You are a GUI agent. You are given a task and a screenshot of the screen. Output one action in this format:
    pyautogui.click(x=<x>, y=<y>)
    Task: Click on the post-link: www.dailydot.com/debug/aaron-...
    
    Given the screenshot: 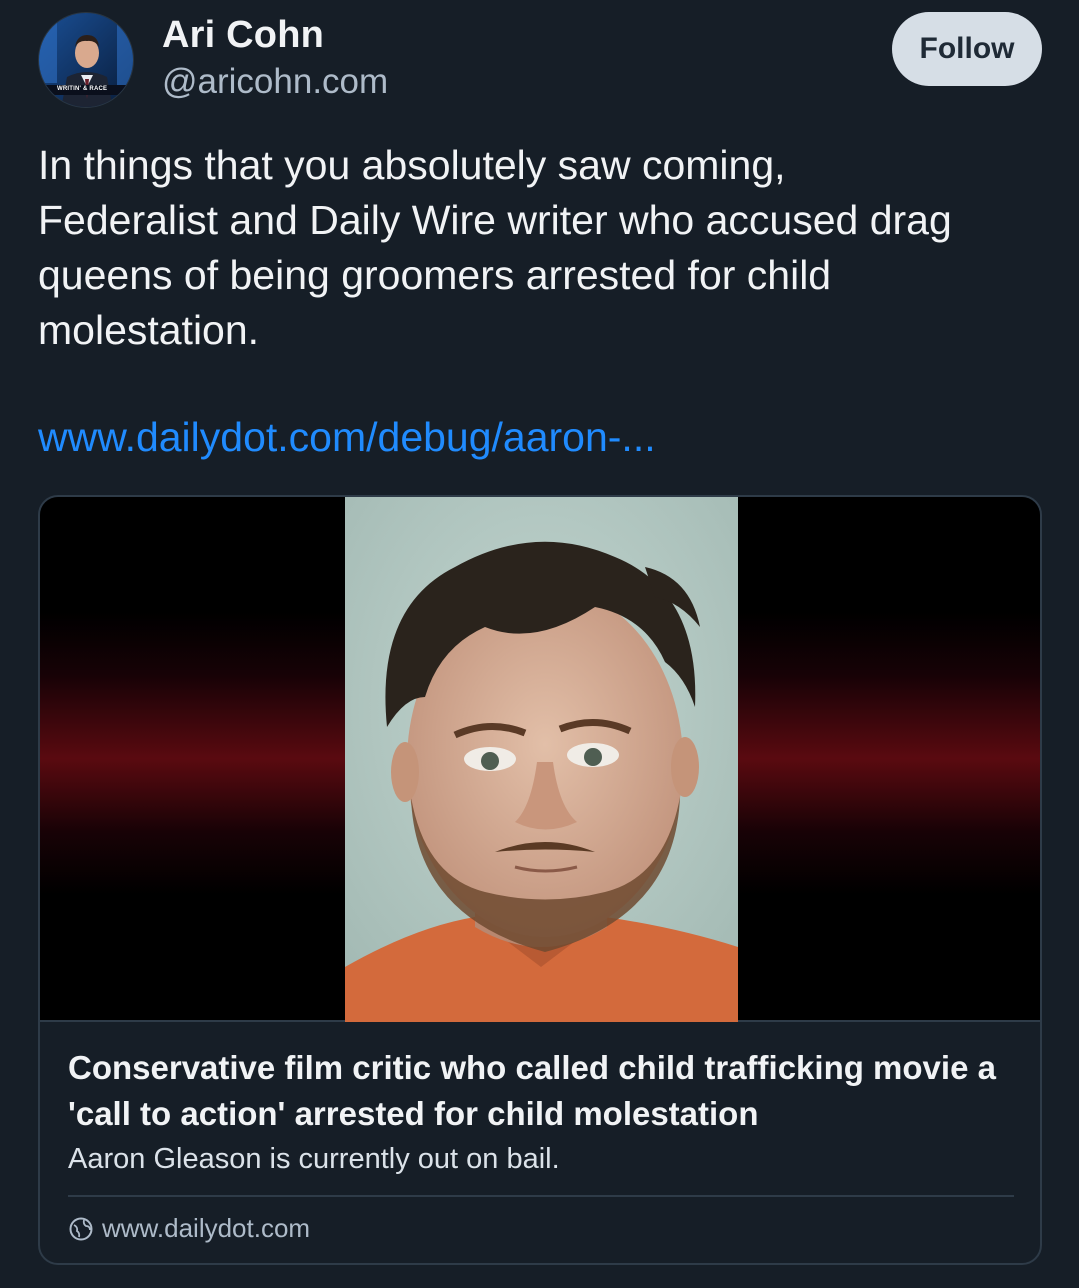 What is the action you would take?
    pyautogui.click(x=347, y=437)
    